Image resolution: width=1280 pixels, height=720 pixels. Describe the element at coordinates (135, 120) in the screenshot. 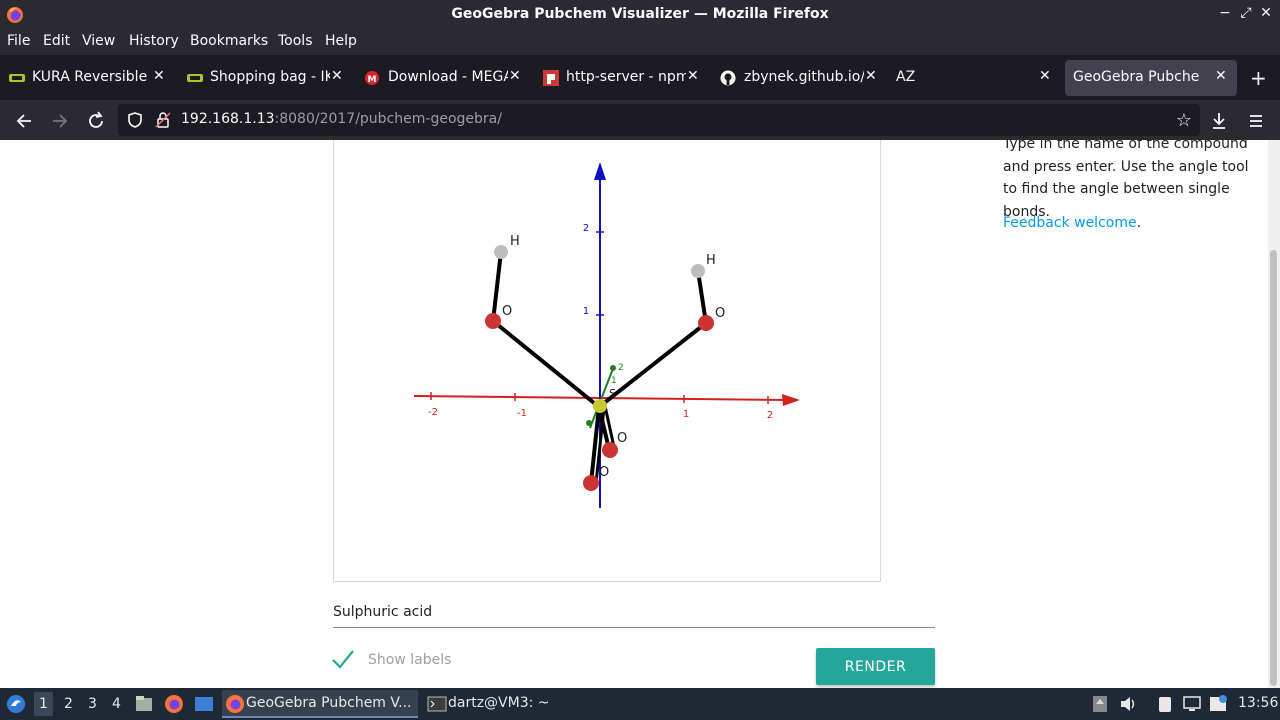

I see `shield-icon` at that location.